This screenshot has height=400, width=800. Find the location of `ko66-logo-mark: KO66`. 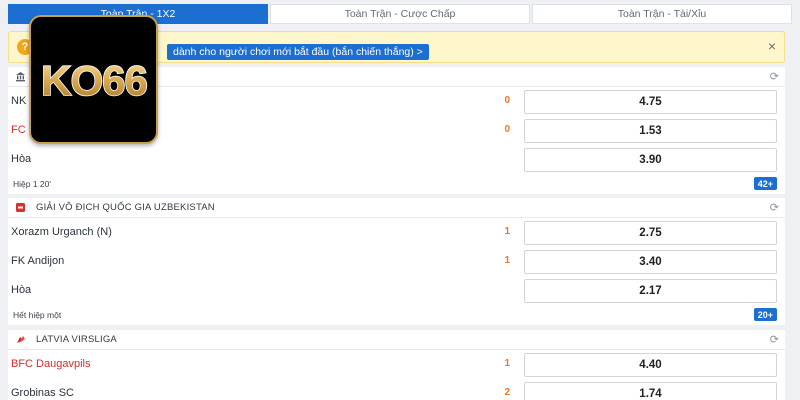

ko66-logo-mark: KO66 is located at coordinates (94, 80).